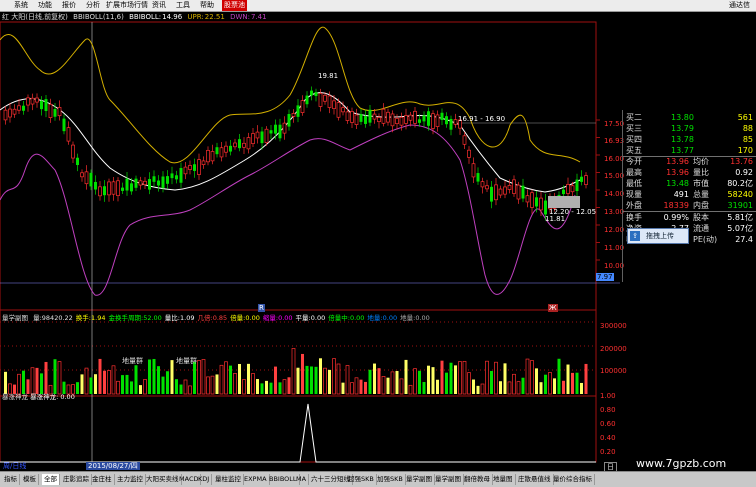  Describe the element at coordinates (328, 76) in the screenshot. I see `high-price-label: 19.81` at that location.